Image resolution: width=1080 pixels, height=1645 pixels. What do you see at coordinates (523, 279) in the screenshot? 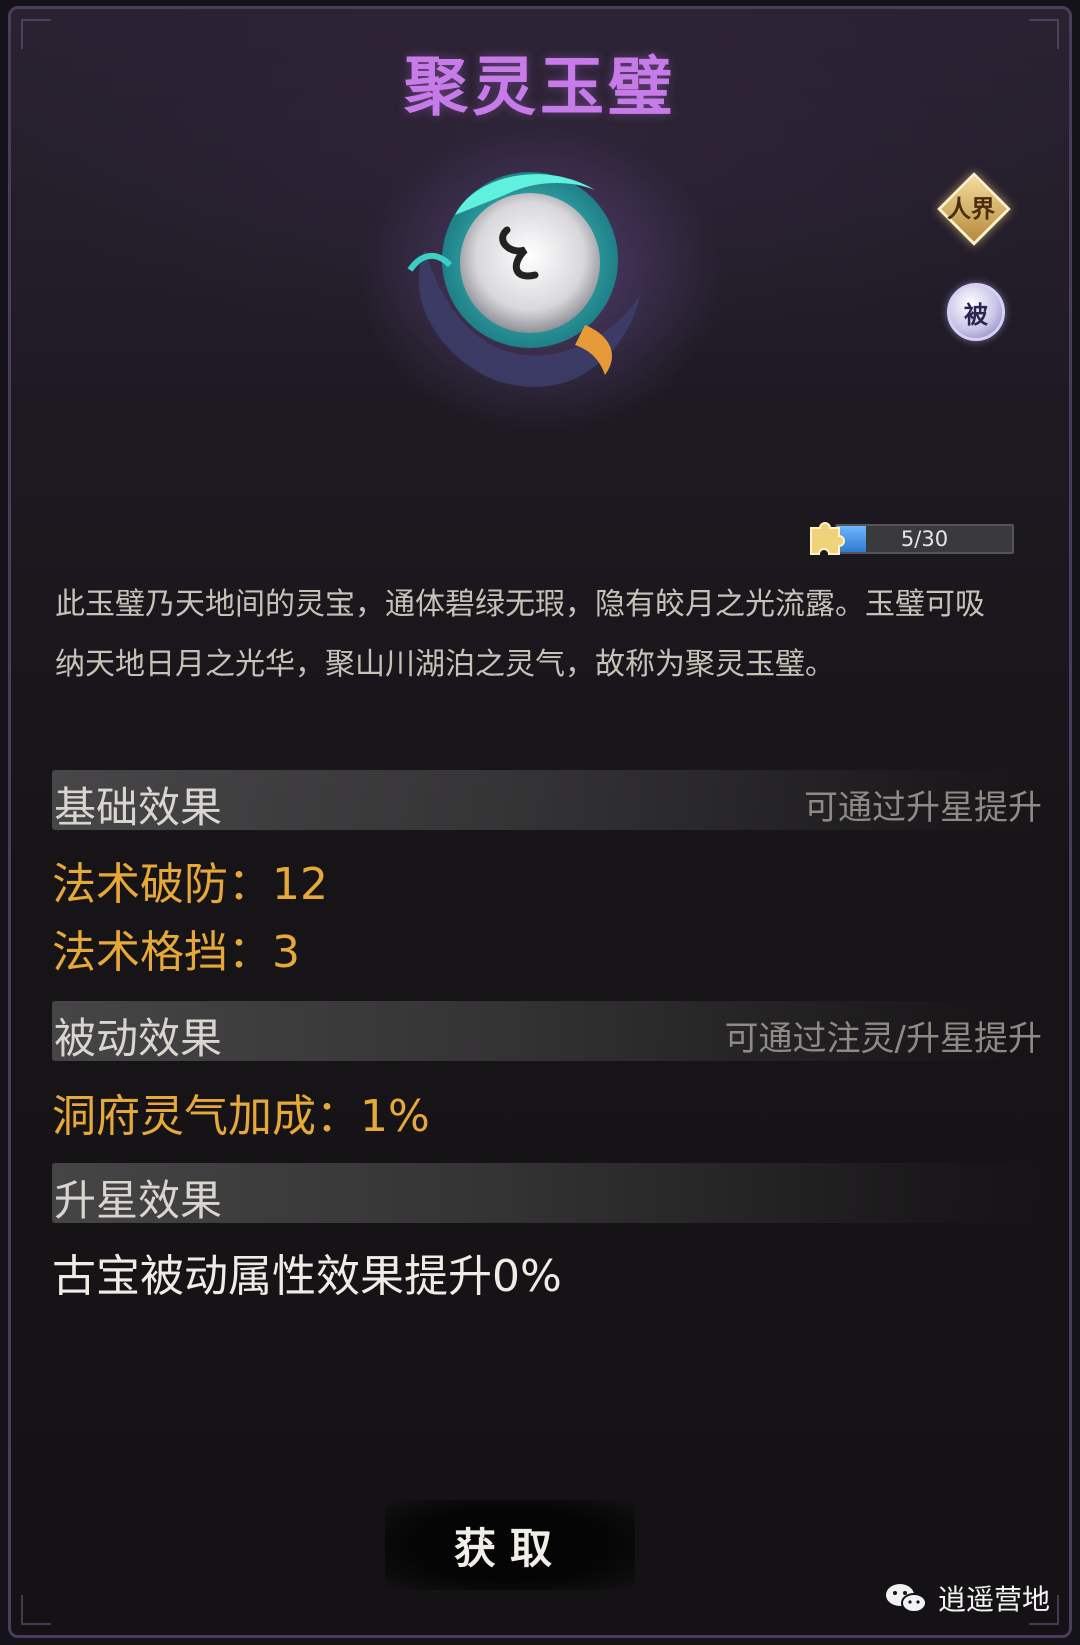
I see `jade-disc-icon` at bounding box center [523, 279].